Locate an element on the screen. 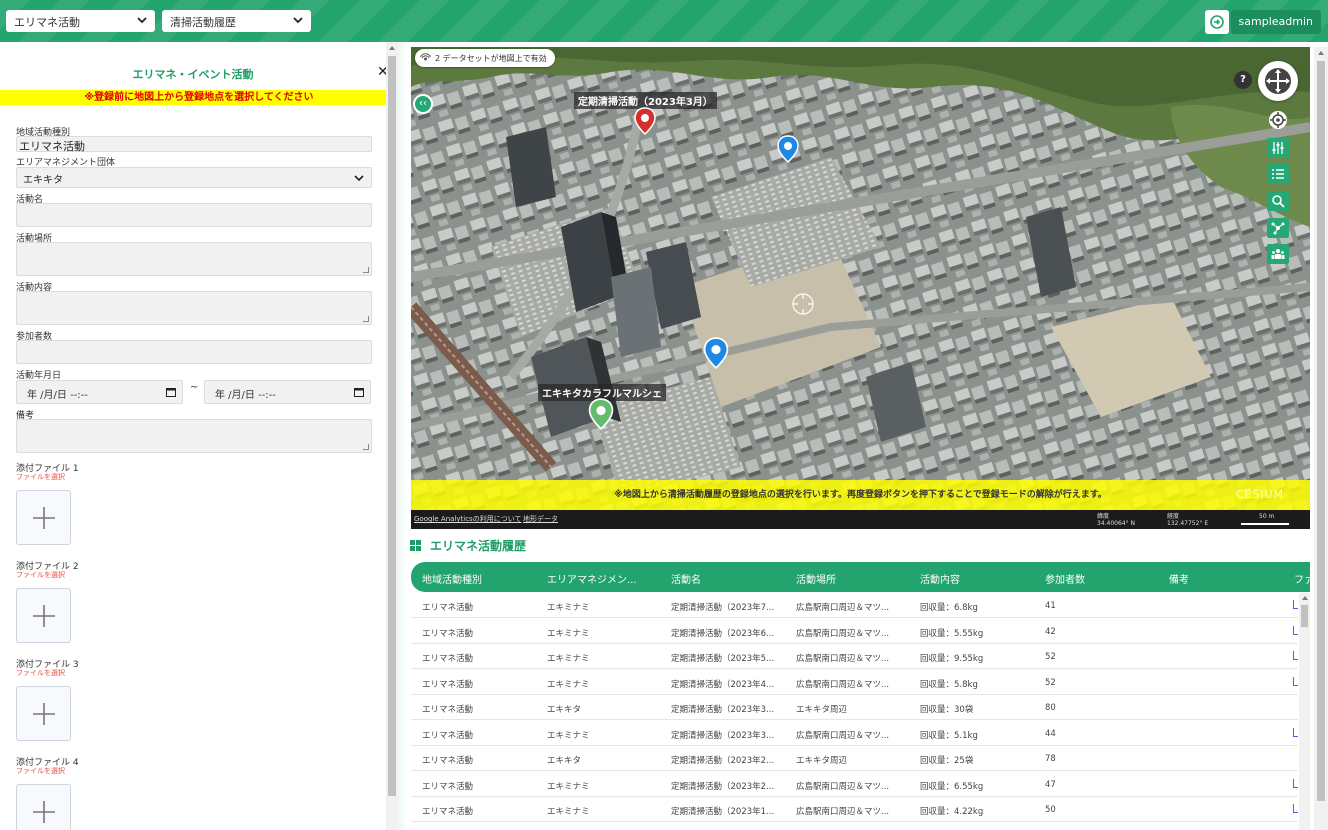 This screenshot has width=1328, height=830. cell-participants: 50 is located at coordinates (1050, 810).